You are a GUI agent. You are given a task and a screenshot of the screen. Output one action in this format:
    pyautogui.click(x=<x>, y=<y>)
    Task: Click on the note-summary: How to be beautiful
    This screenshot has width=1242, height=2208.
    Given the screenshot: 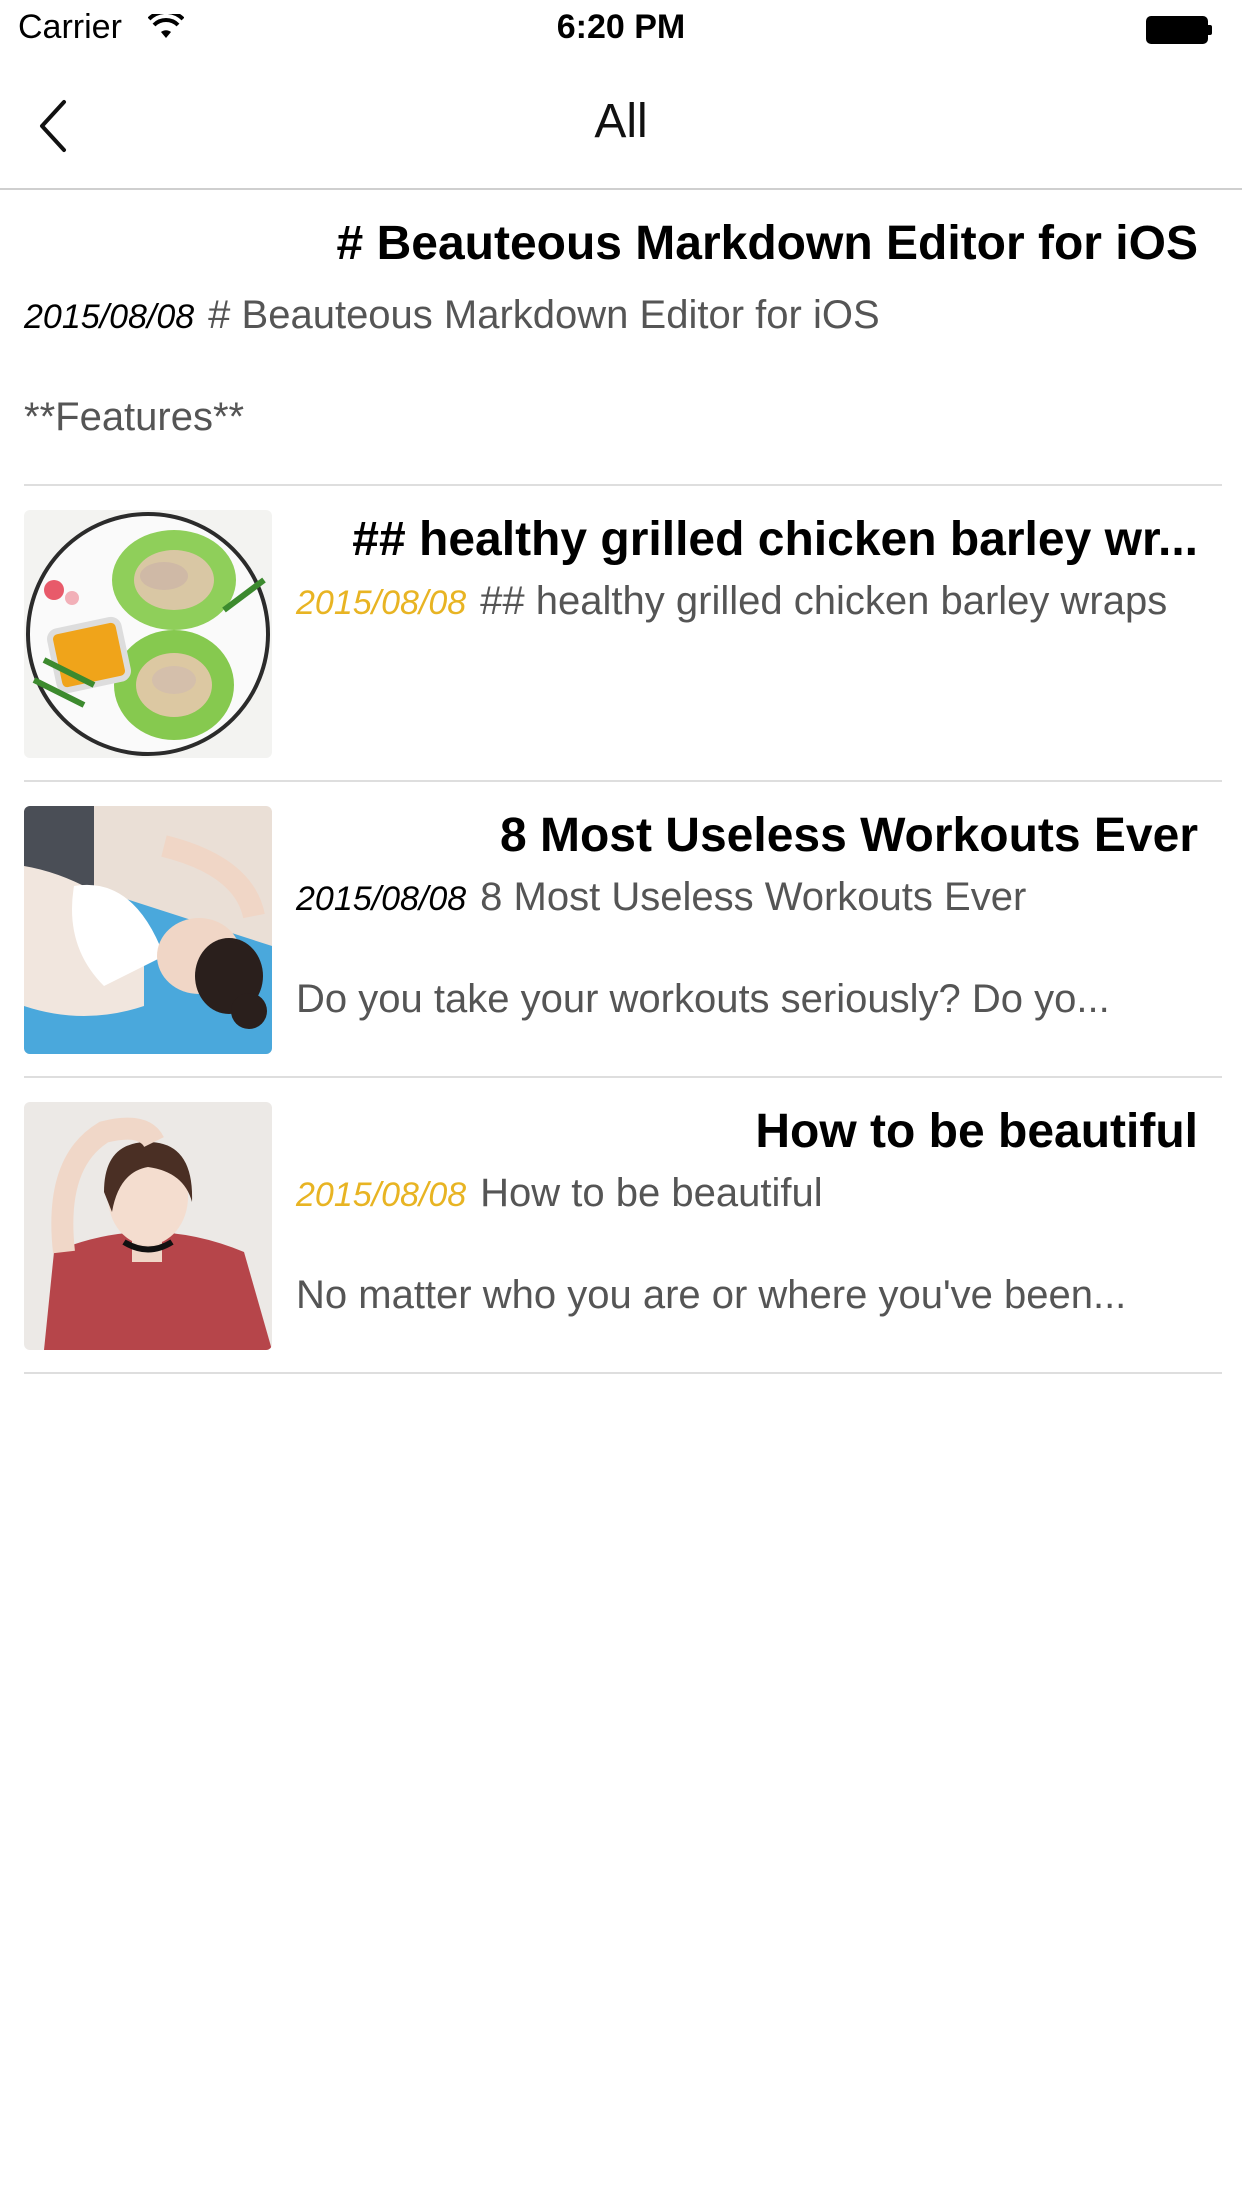 What is the action you would take?
    pyautogui.click(x=651, y=1193)
    